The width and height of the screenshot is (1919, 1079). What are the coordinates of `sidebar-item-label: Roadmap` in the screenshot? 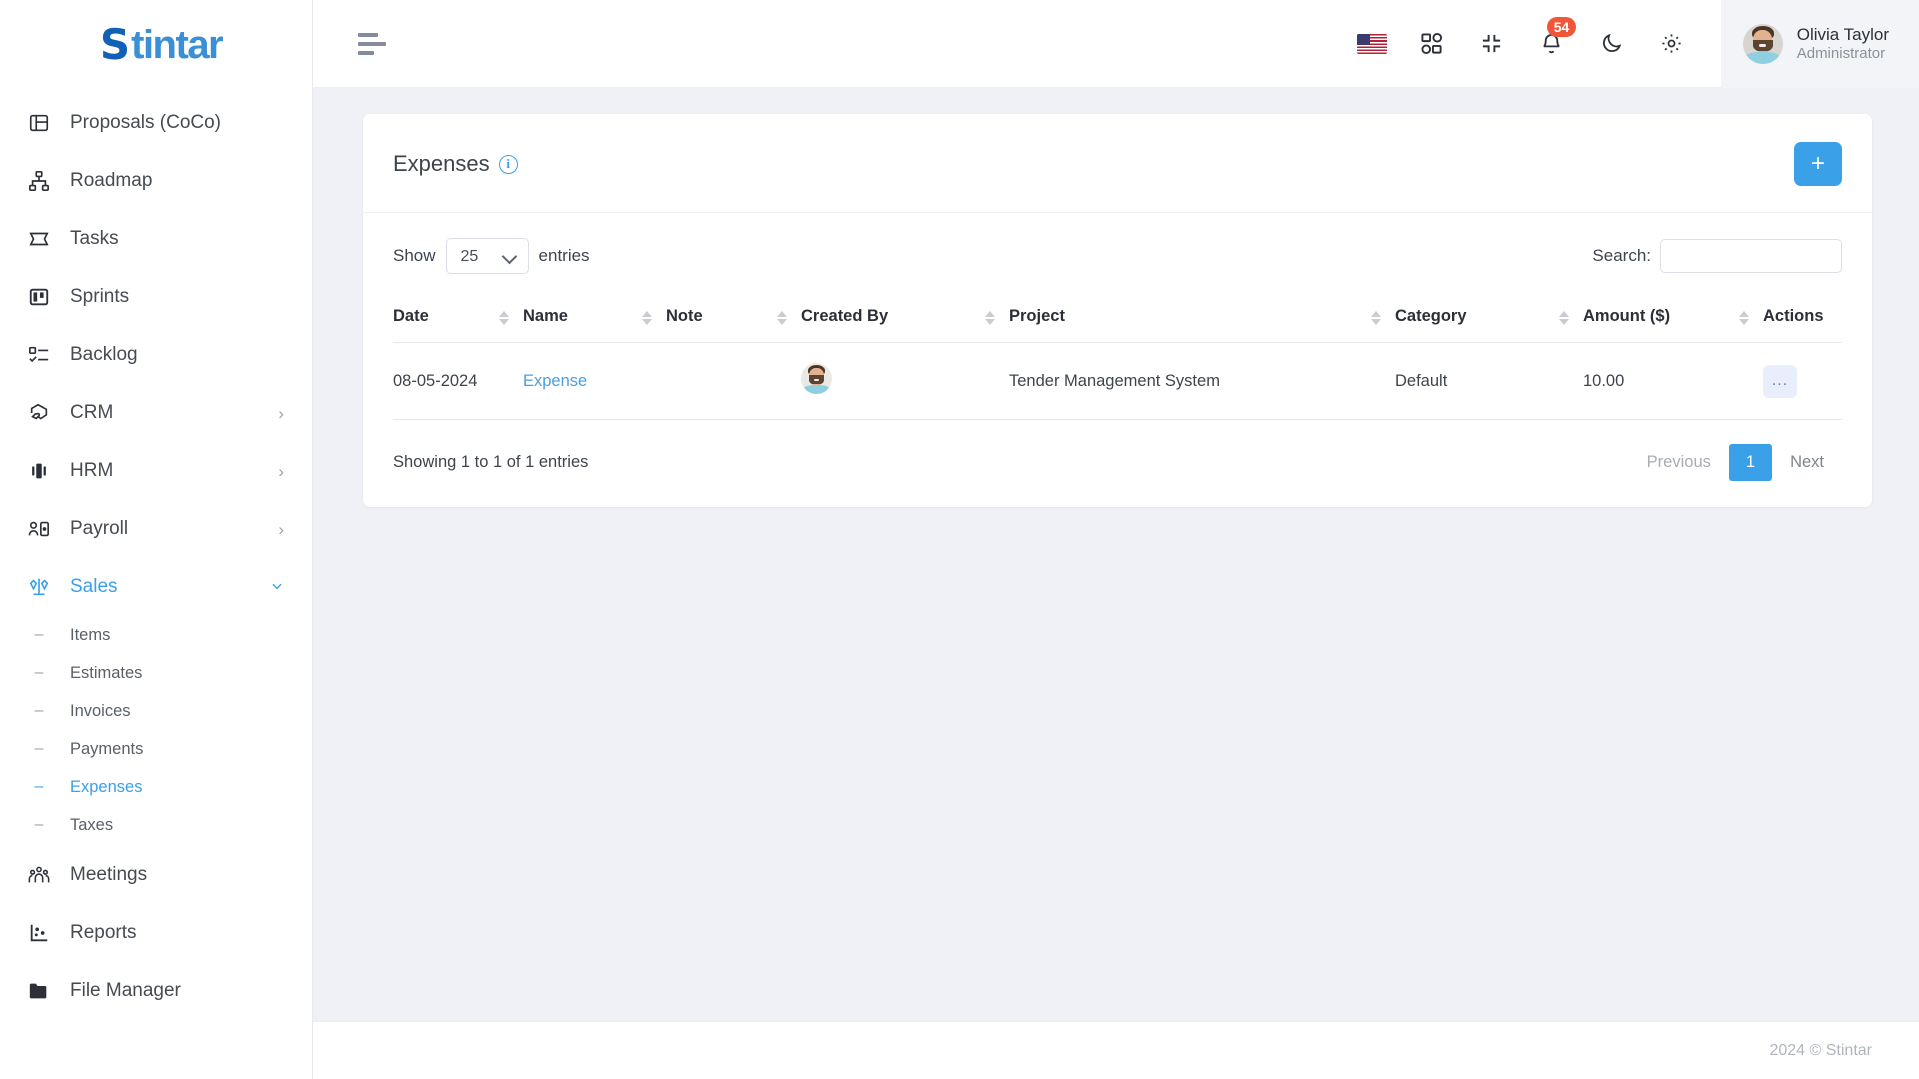 It's located at (111, 180).